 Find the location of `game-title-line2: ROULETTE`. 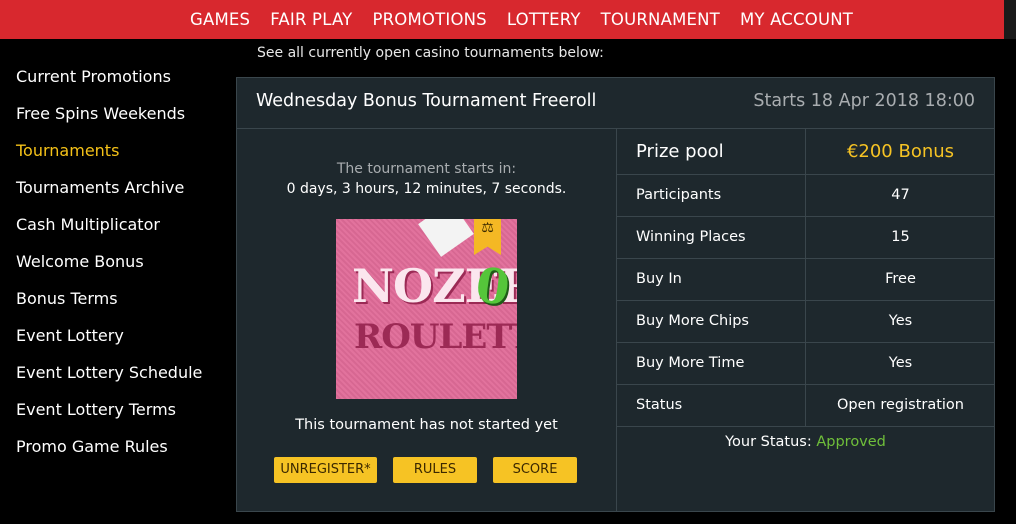

game-title-line2: ROULETTE is located at coordinates (435, 337).